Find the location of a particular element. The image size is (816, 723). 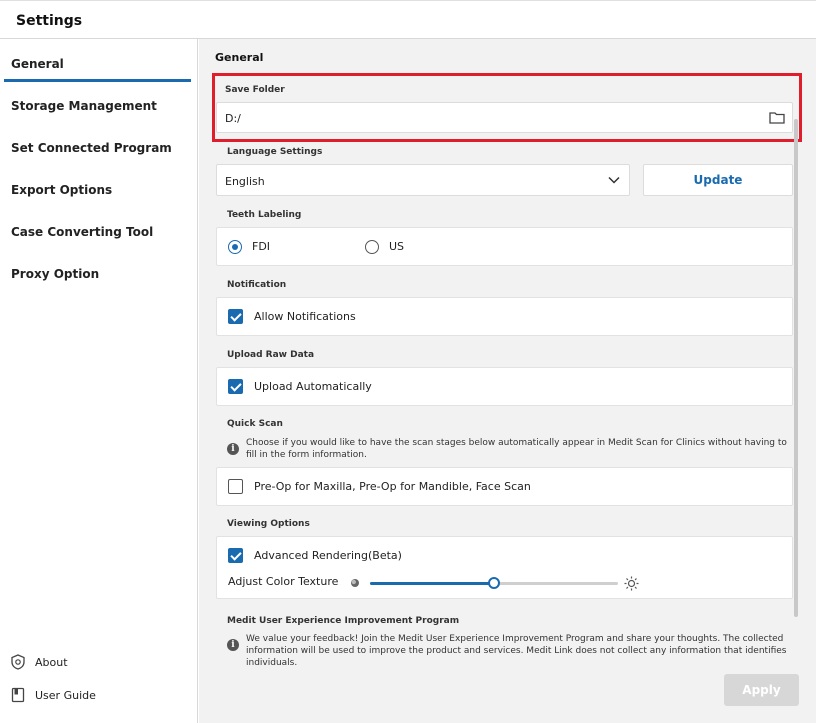

slider-fill is located at coordinates (432, 583).